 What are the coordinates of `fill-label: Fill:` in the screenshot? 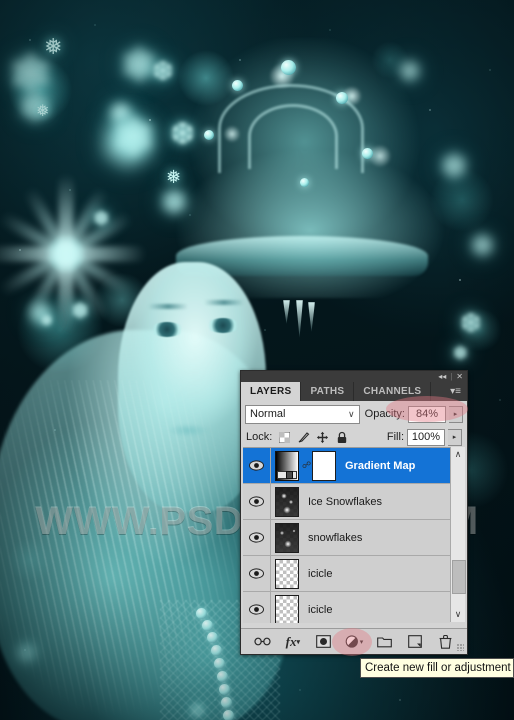 It's located at (395, 437).